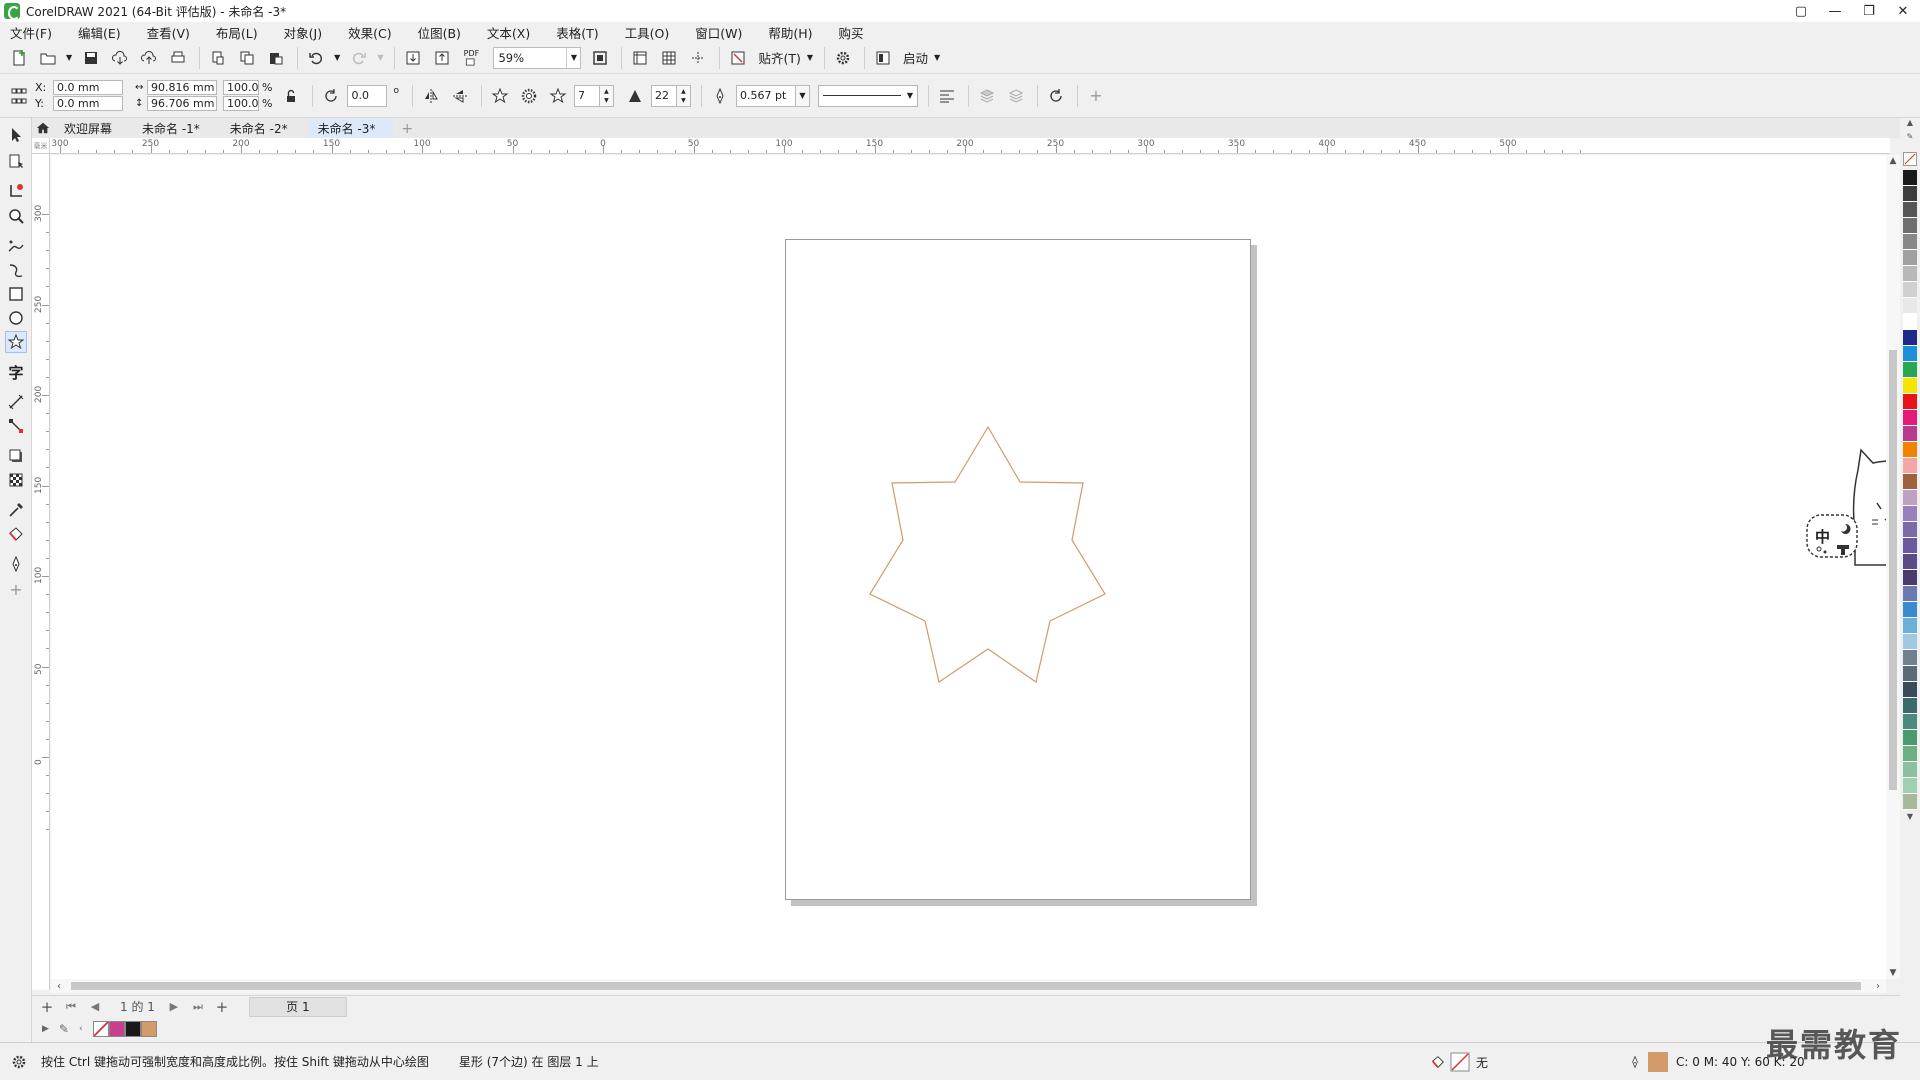  Describe the element at coordinates (218, 58) in the screenshot. I see `cut-button` at that location.